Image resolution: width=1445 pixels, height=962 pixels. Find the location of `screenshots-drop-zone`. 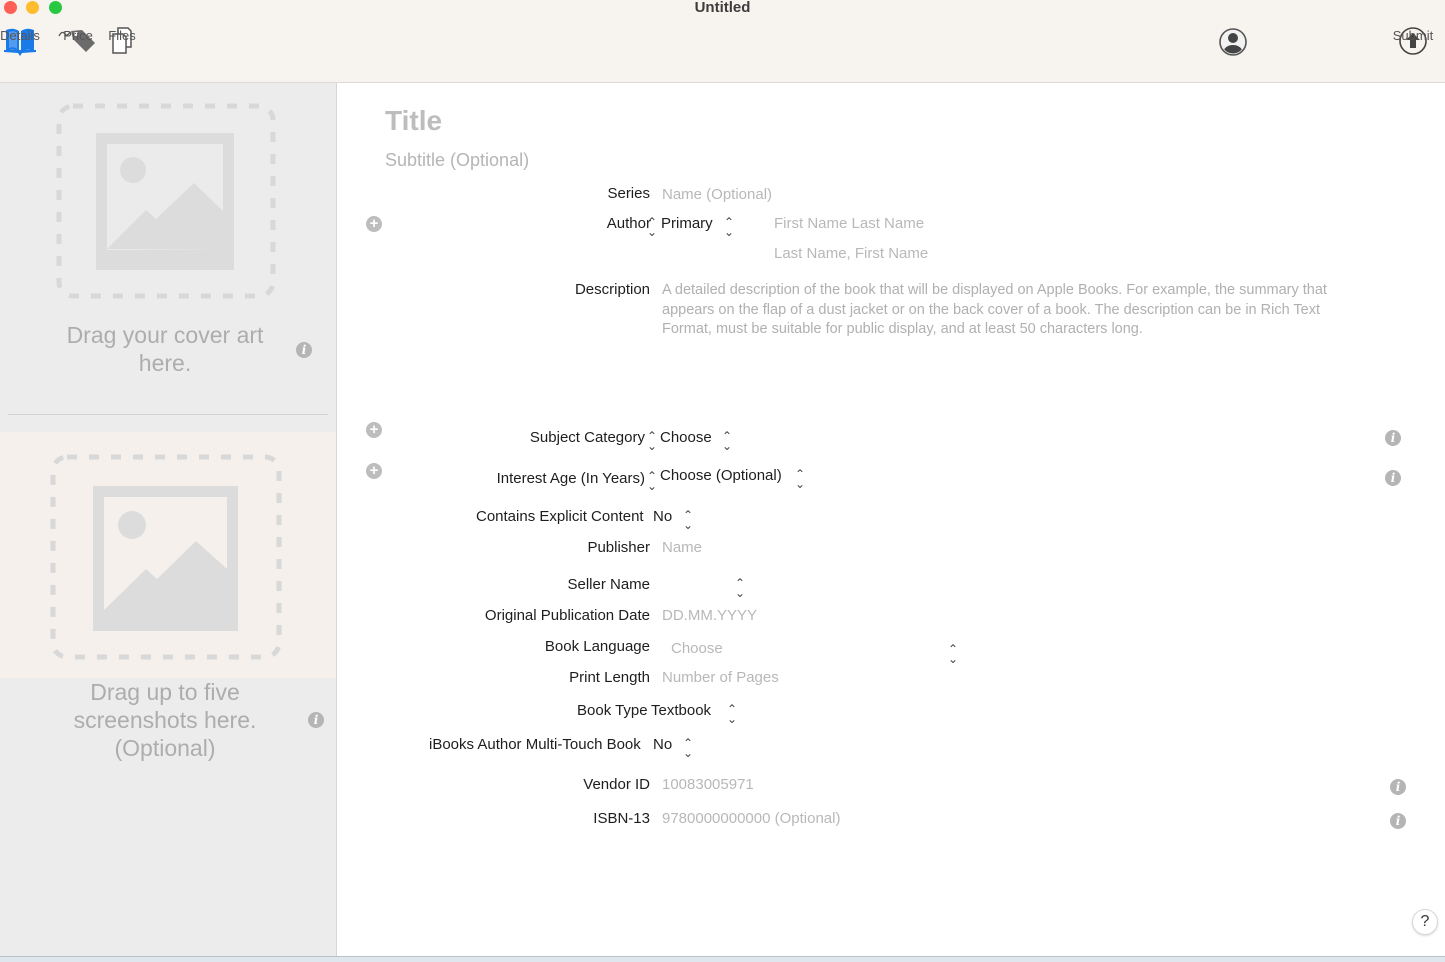

screenshots-drop-zone is located at coordinates (168, 555).